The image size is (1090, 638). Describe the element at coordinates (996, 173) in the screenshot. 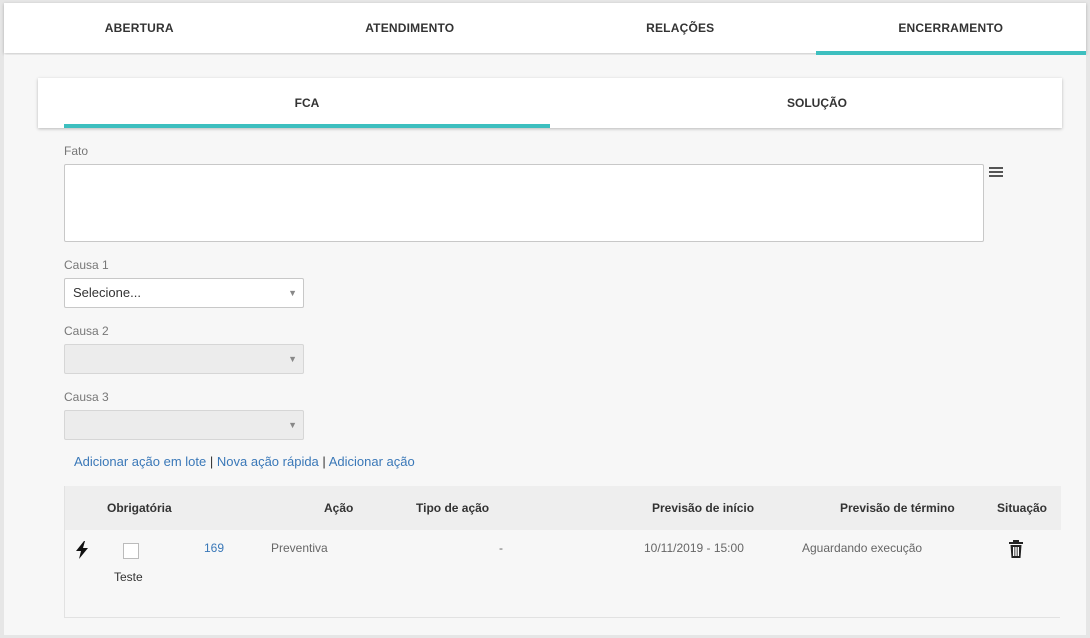

I see `menu-icon` at that location.